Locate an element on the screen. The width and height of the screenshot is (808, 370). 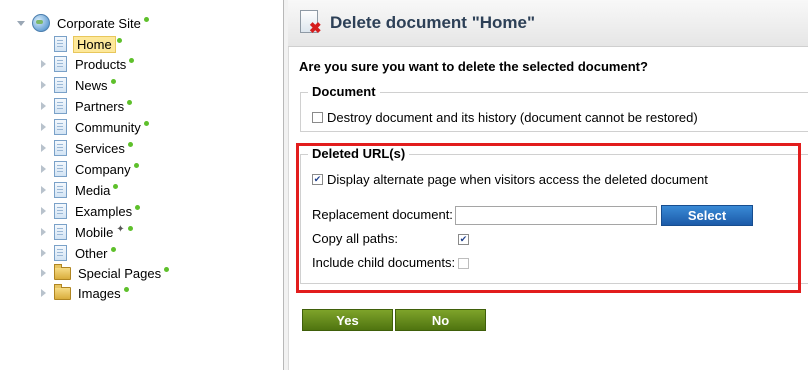
tree-item-label: Examples is located at coordinates (104, 211).